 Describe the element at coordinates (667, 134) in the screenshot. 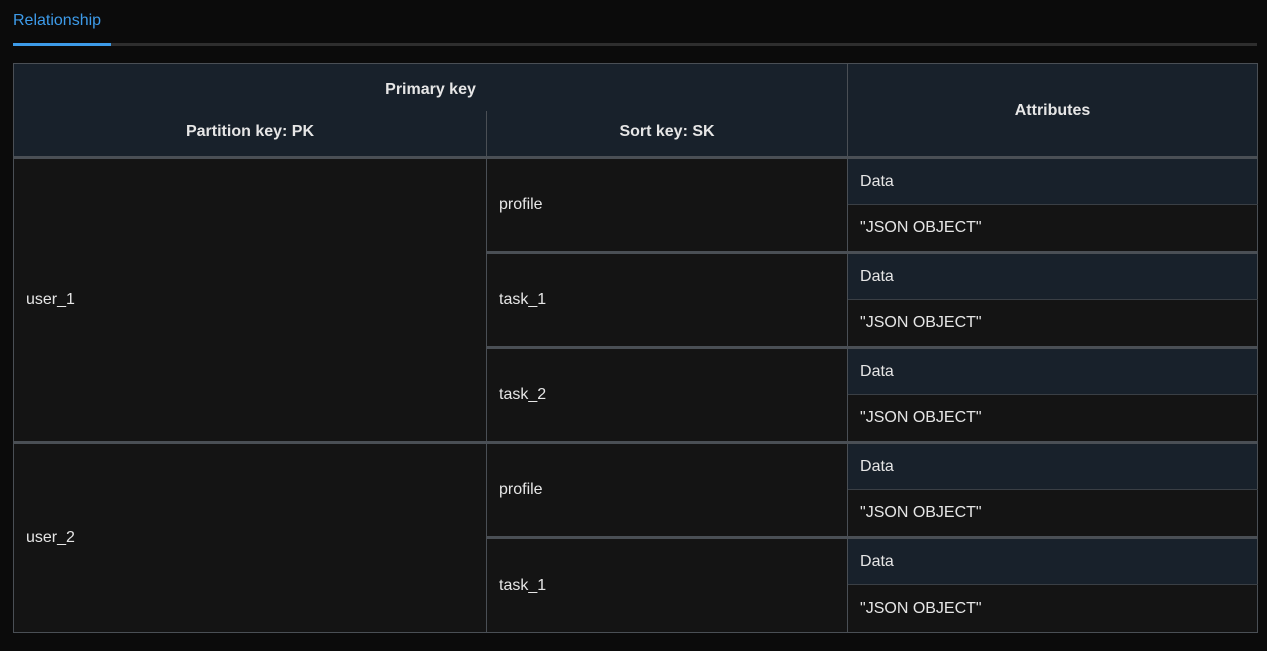

I see `sort-key-header: Sort key: SK` at that location.